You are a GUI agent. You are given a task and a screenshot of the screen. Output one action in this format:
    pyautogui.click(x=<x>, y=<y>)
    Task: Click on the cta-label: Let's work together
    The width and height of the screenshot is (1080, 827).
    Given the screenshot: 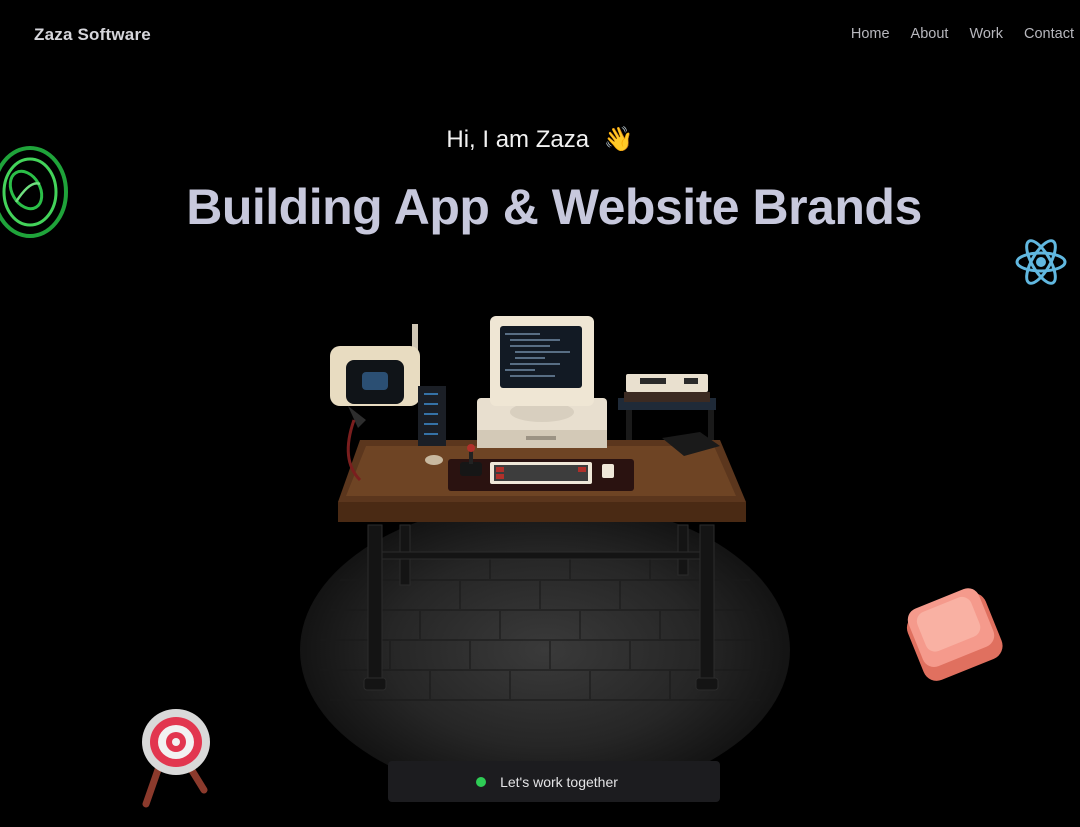 What is the action you would take?
    pyautogui.click(x=559, y=781)
    